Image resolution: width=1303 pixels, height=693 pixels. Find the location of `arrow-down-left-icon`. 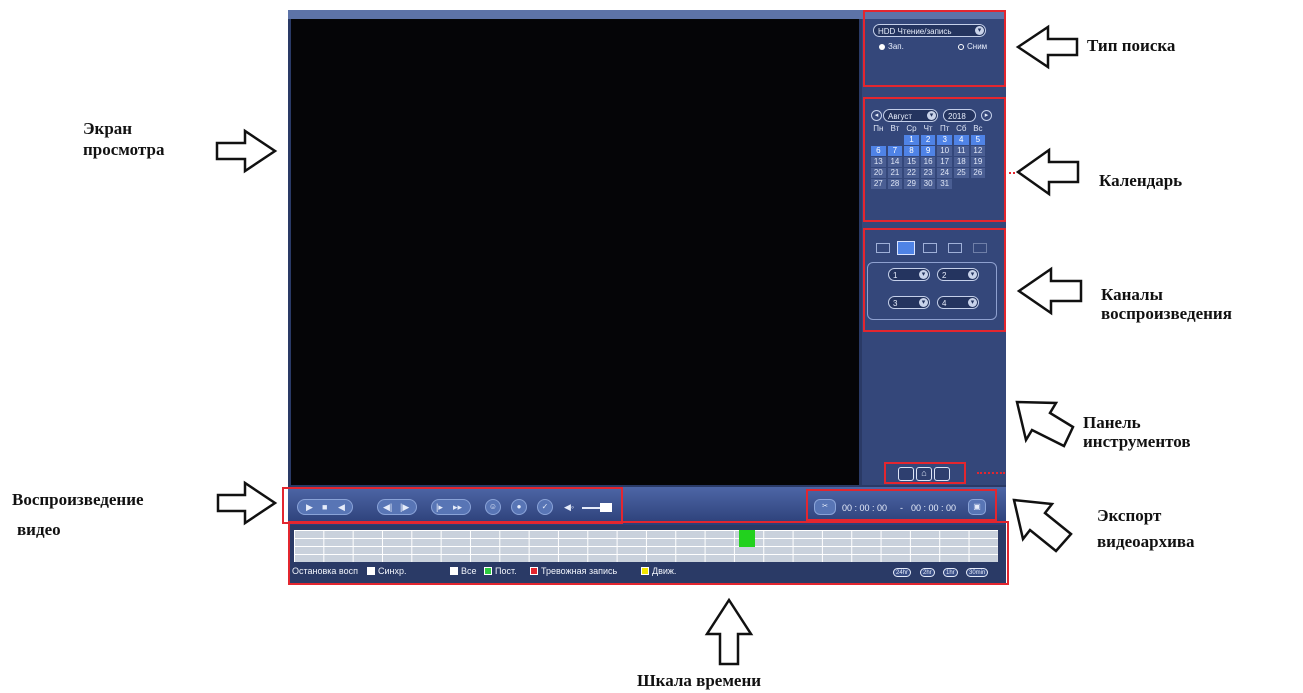

arrow-down-left-icon is located at coordinates (1045, 424).